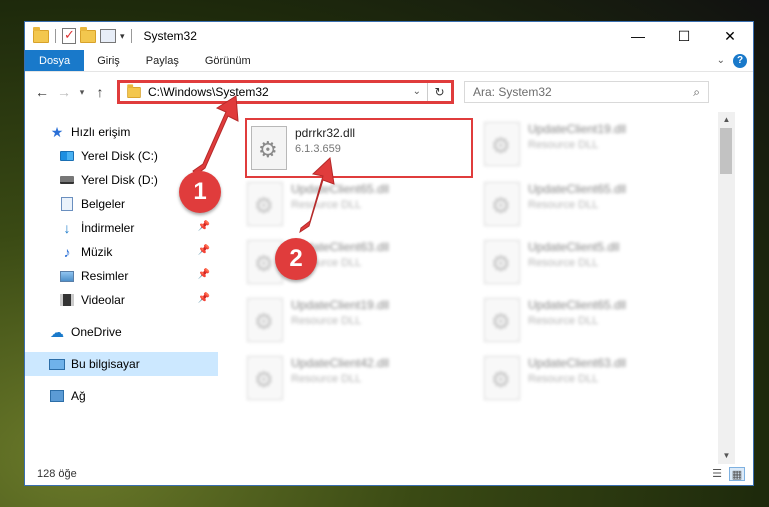  I want to click on sidebar-item-onedrive: ☁ OneDrive, so click(121, 332).